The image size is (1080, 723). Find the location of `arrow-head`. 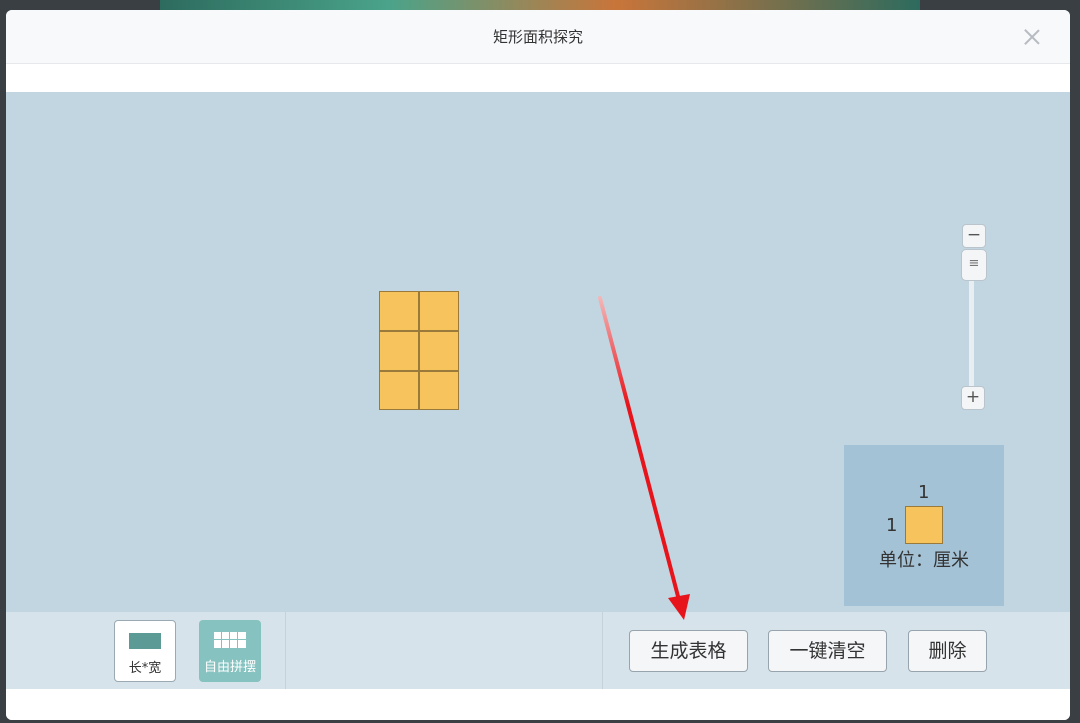

arrow-head is located at coordinates (679, 607).